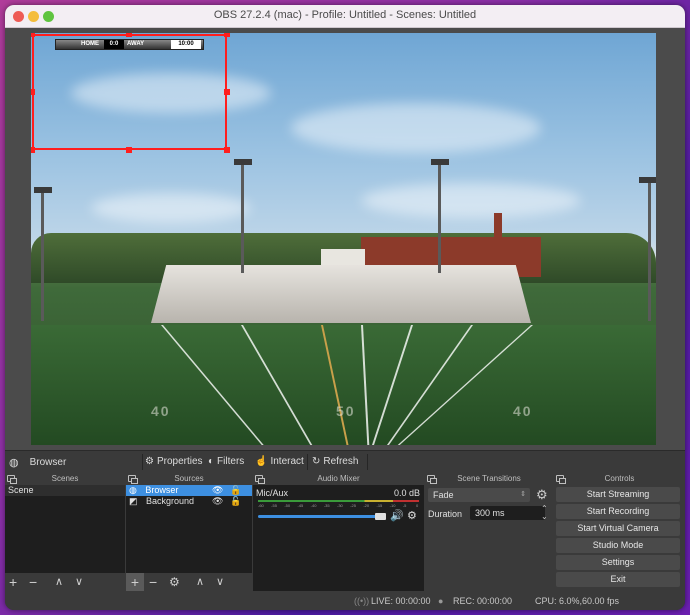  What do you see at coordinates (544, 513) in the screenshot?
I see `duration-stepper: ⌃ ⌄` at bounding box center [544, 513].